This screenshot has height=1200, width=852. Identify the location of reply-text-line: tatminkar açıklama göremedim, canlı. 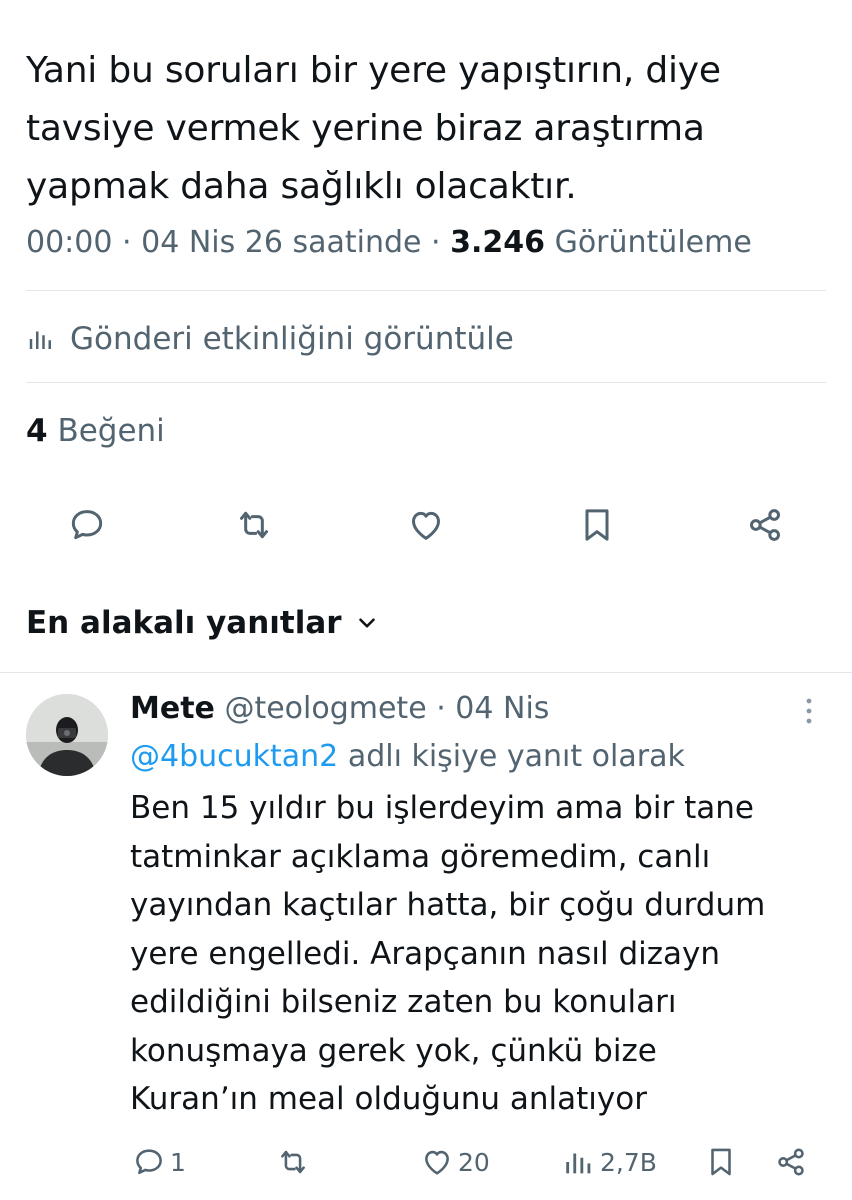
(420, 856).